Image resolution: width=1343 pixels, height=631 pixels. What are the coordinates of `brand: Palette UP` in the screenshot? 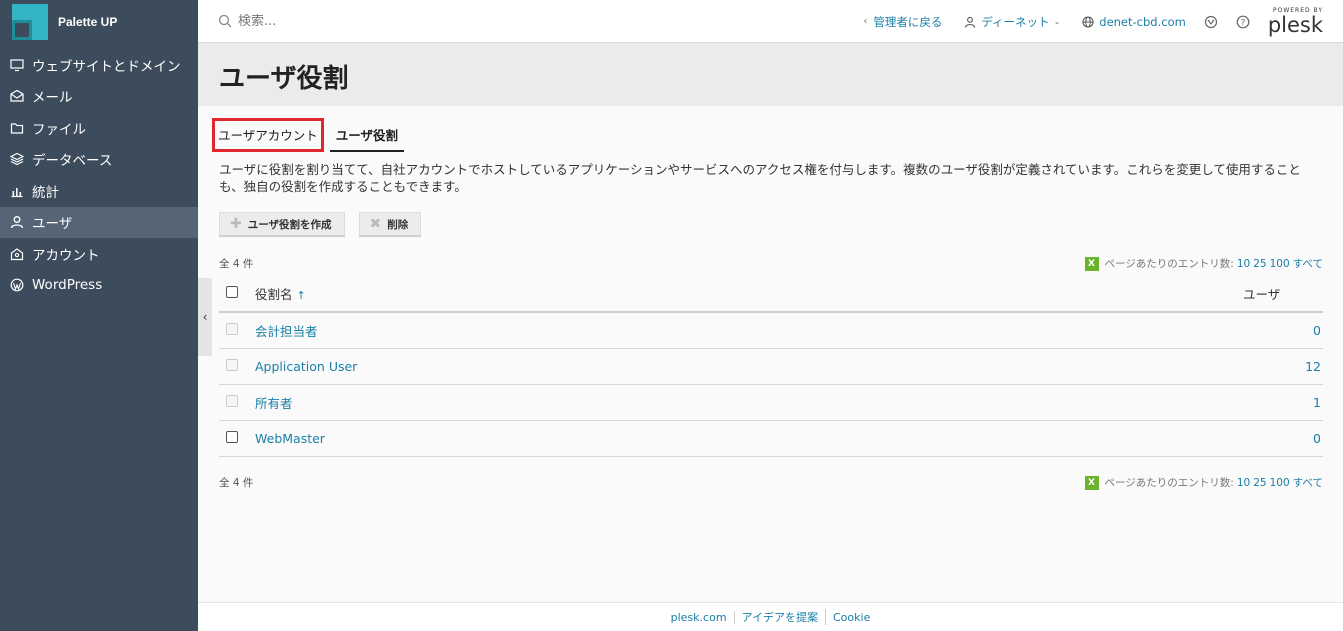 It's located at (99, 21).